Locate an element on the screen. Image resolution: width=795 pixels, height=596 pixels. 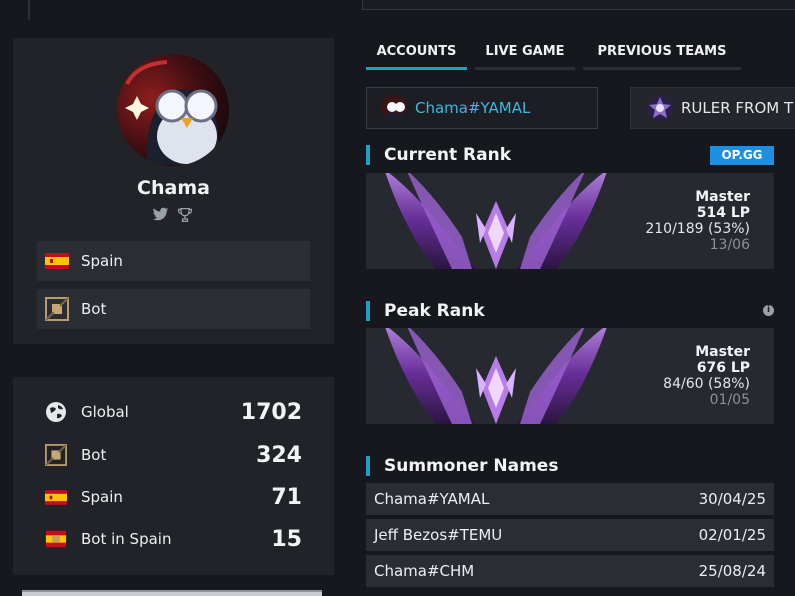
twitter-icon is located at coordinates (160, 215).